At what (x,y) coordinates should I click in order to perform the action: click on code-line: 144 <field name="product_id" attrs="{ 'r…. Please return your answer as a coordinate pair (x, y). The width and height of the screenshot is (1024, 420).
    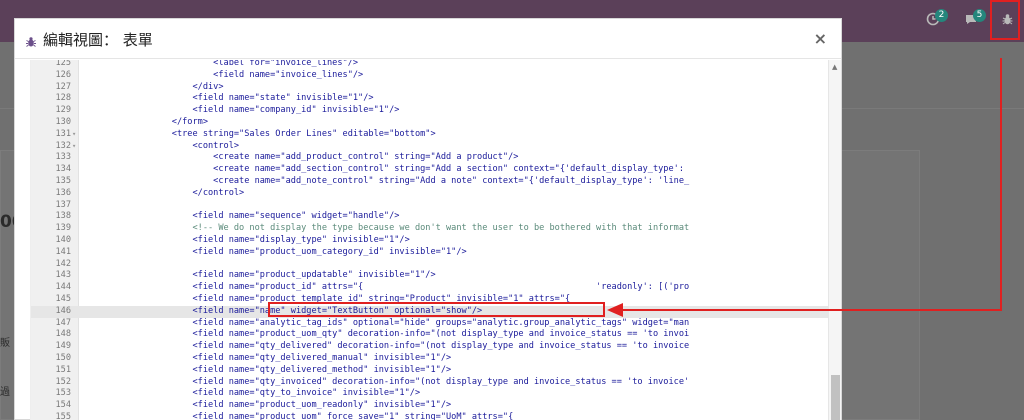
    Looking at the image, I should click on (429, 288).